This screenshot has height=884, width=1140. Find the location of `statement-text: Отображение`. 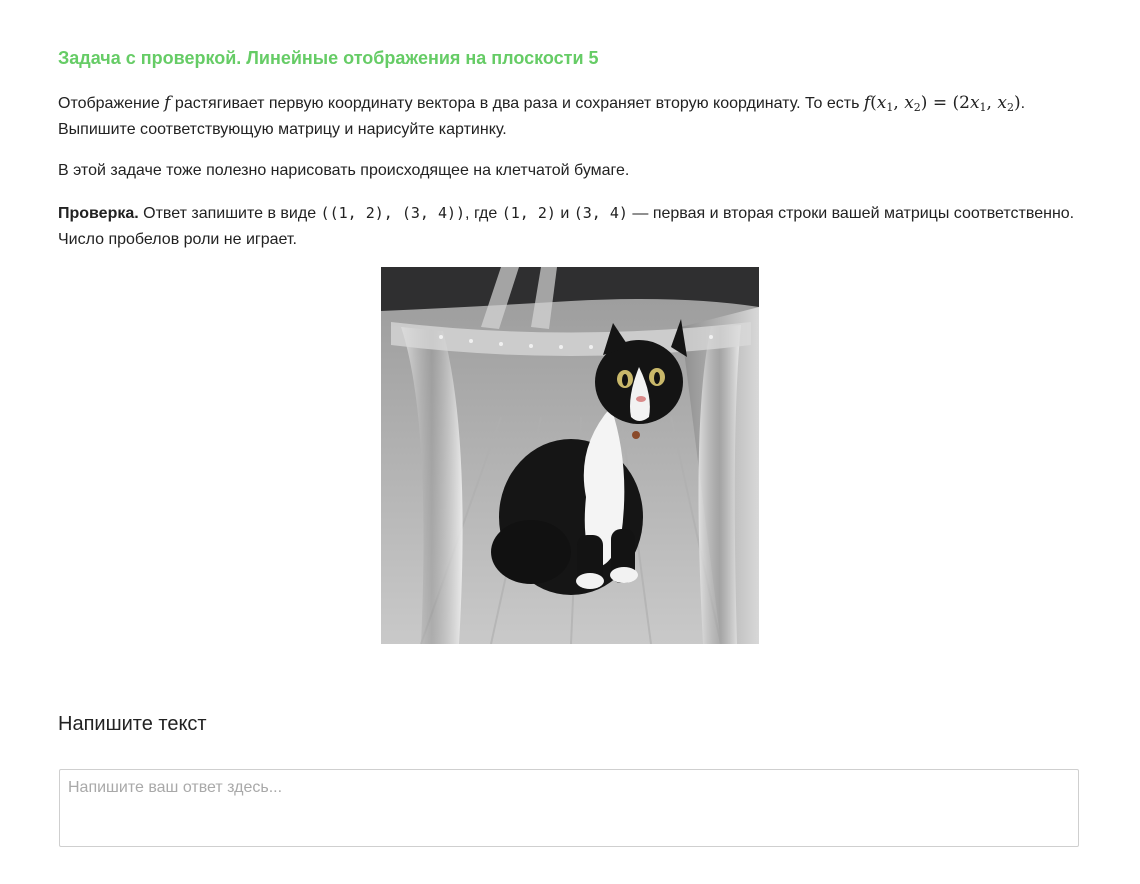

statement-text: Отображение is located at coordinates (111, 103).